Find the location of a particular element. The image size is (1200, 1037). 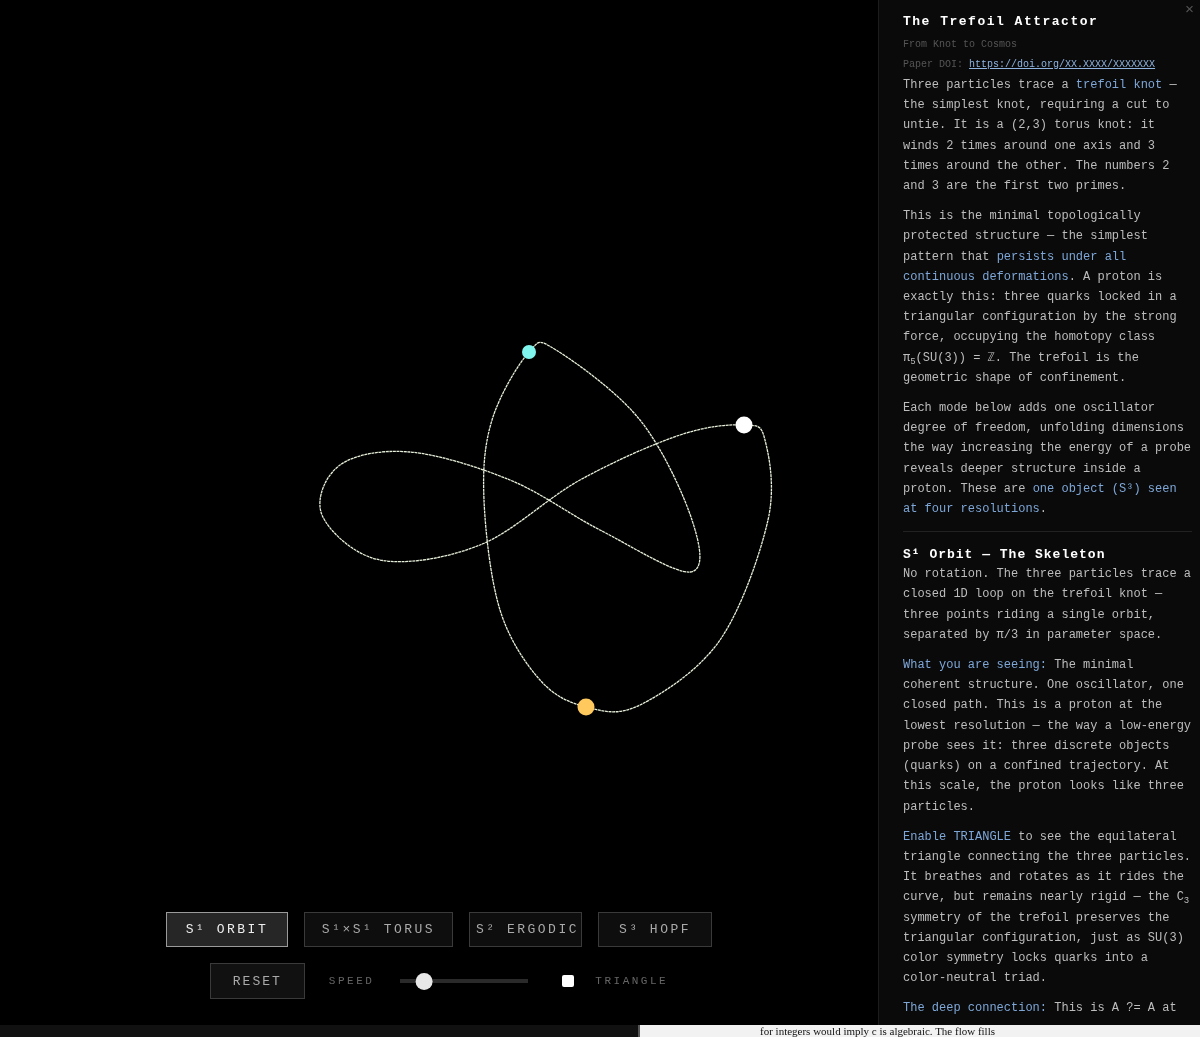

mode-tab: S³ HOPF is located at coordinates (655, 929).